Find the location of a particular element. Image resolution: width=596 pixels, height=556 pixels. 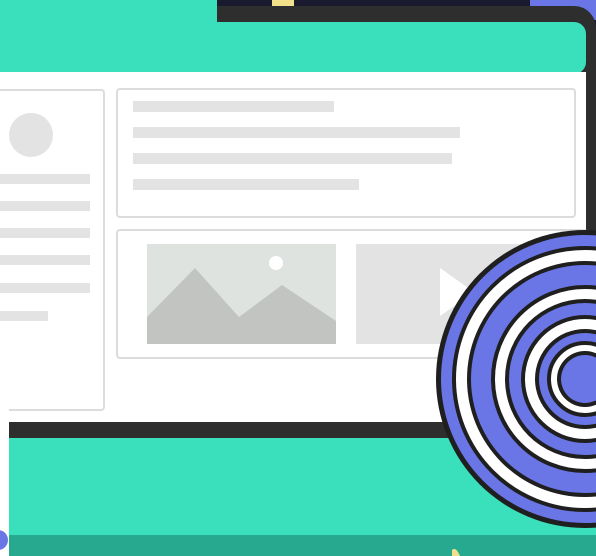

top-yellow-accent is located at coordinates (283, 3).